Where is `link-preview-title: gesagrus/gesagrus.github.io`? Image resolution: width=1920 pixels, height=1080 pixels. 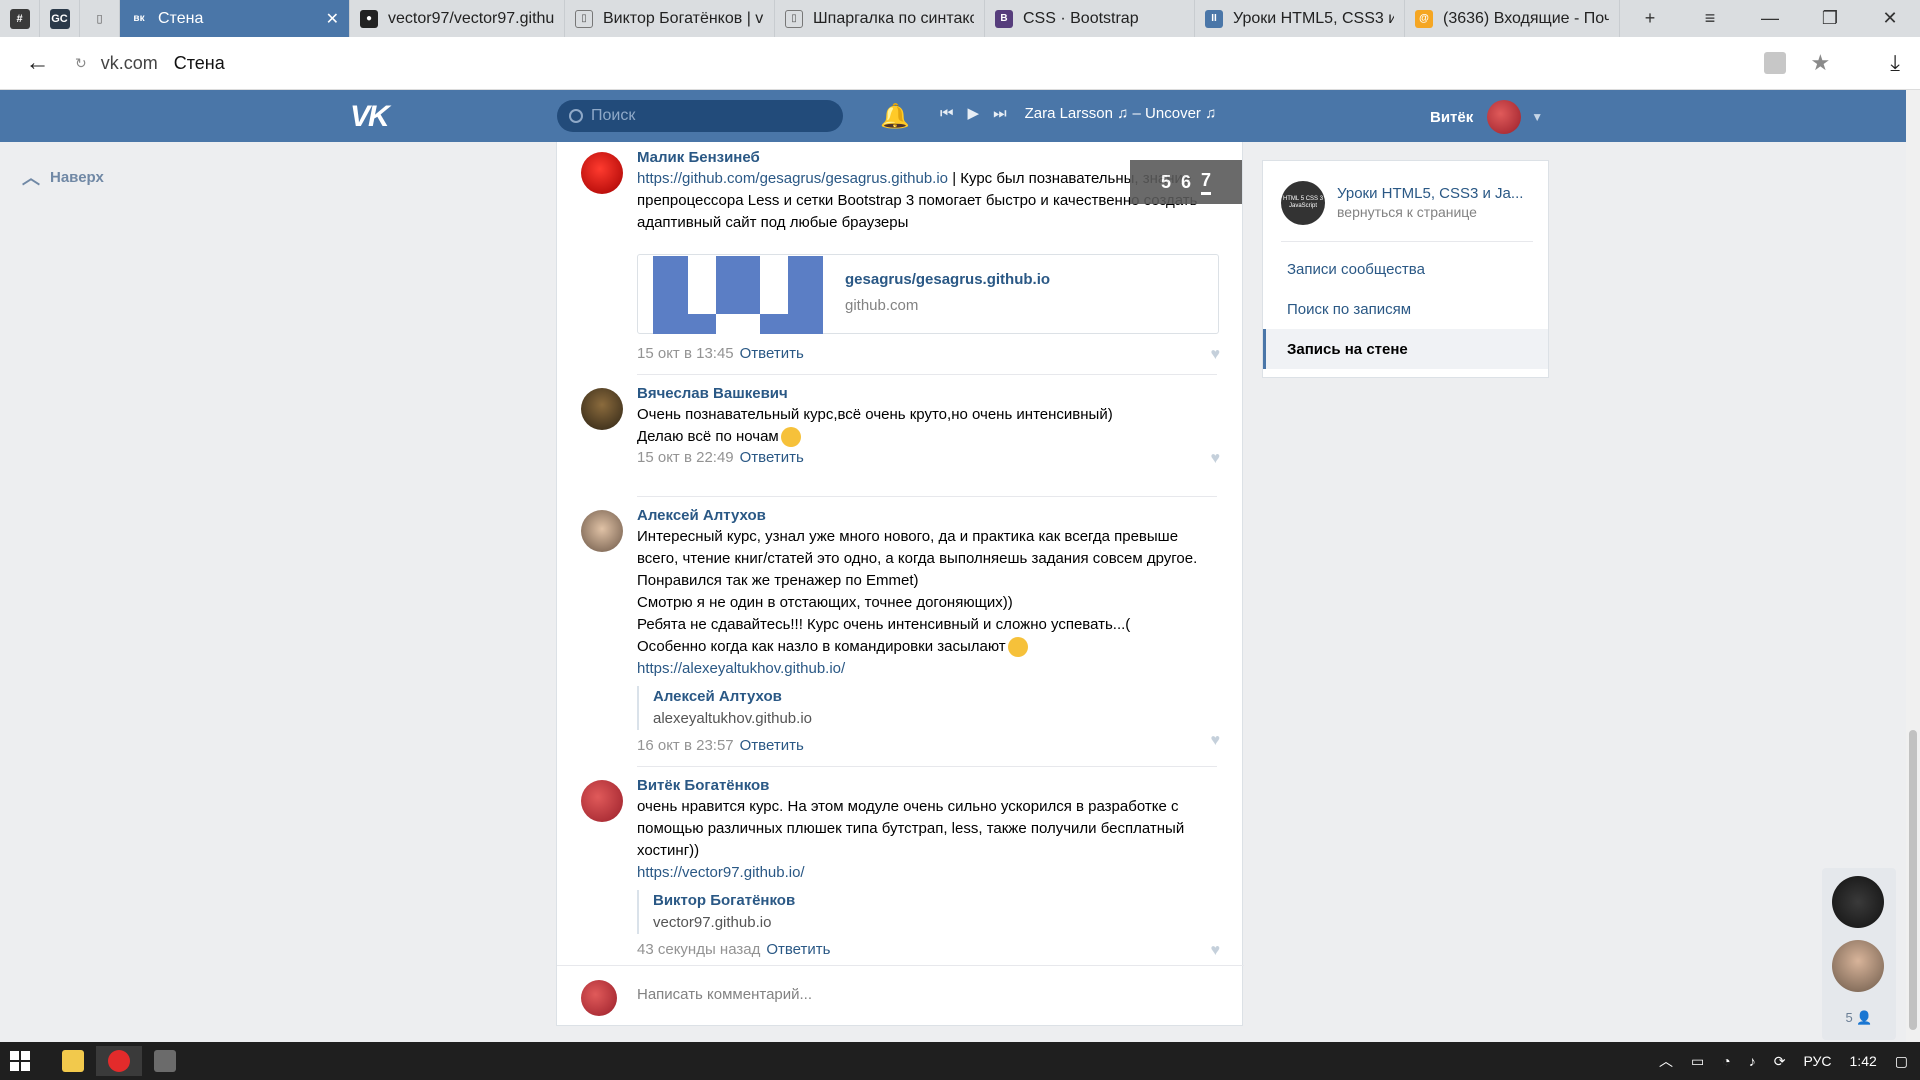
link-preview-title: gesagrus/gesagrus.github.io is located at coordinates (947, 279).